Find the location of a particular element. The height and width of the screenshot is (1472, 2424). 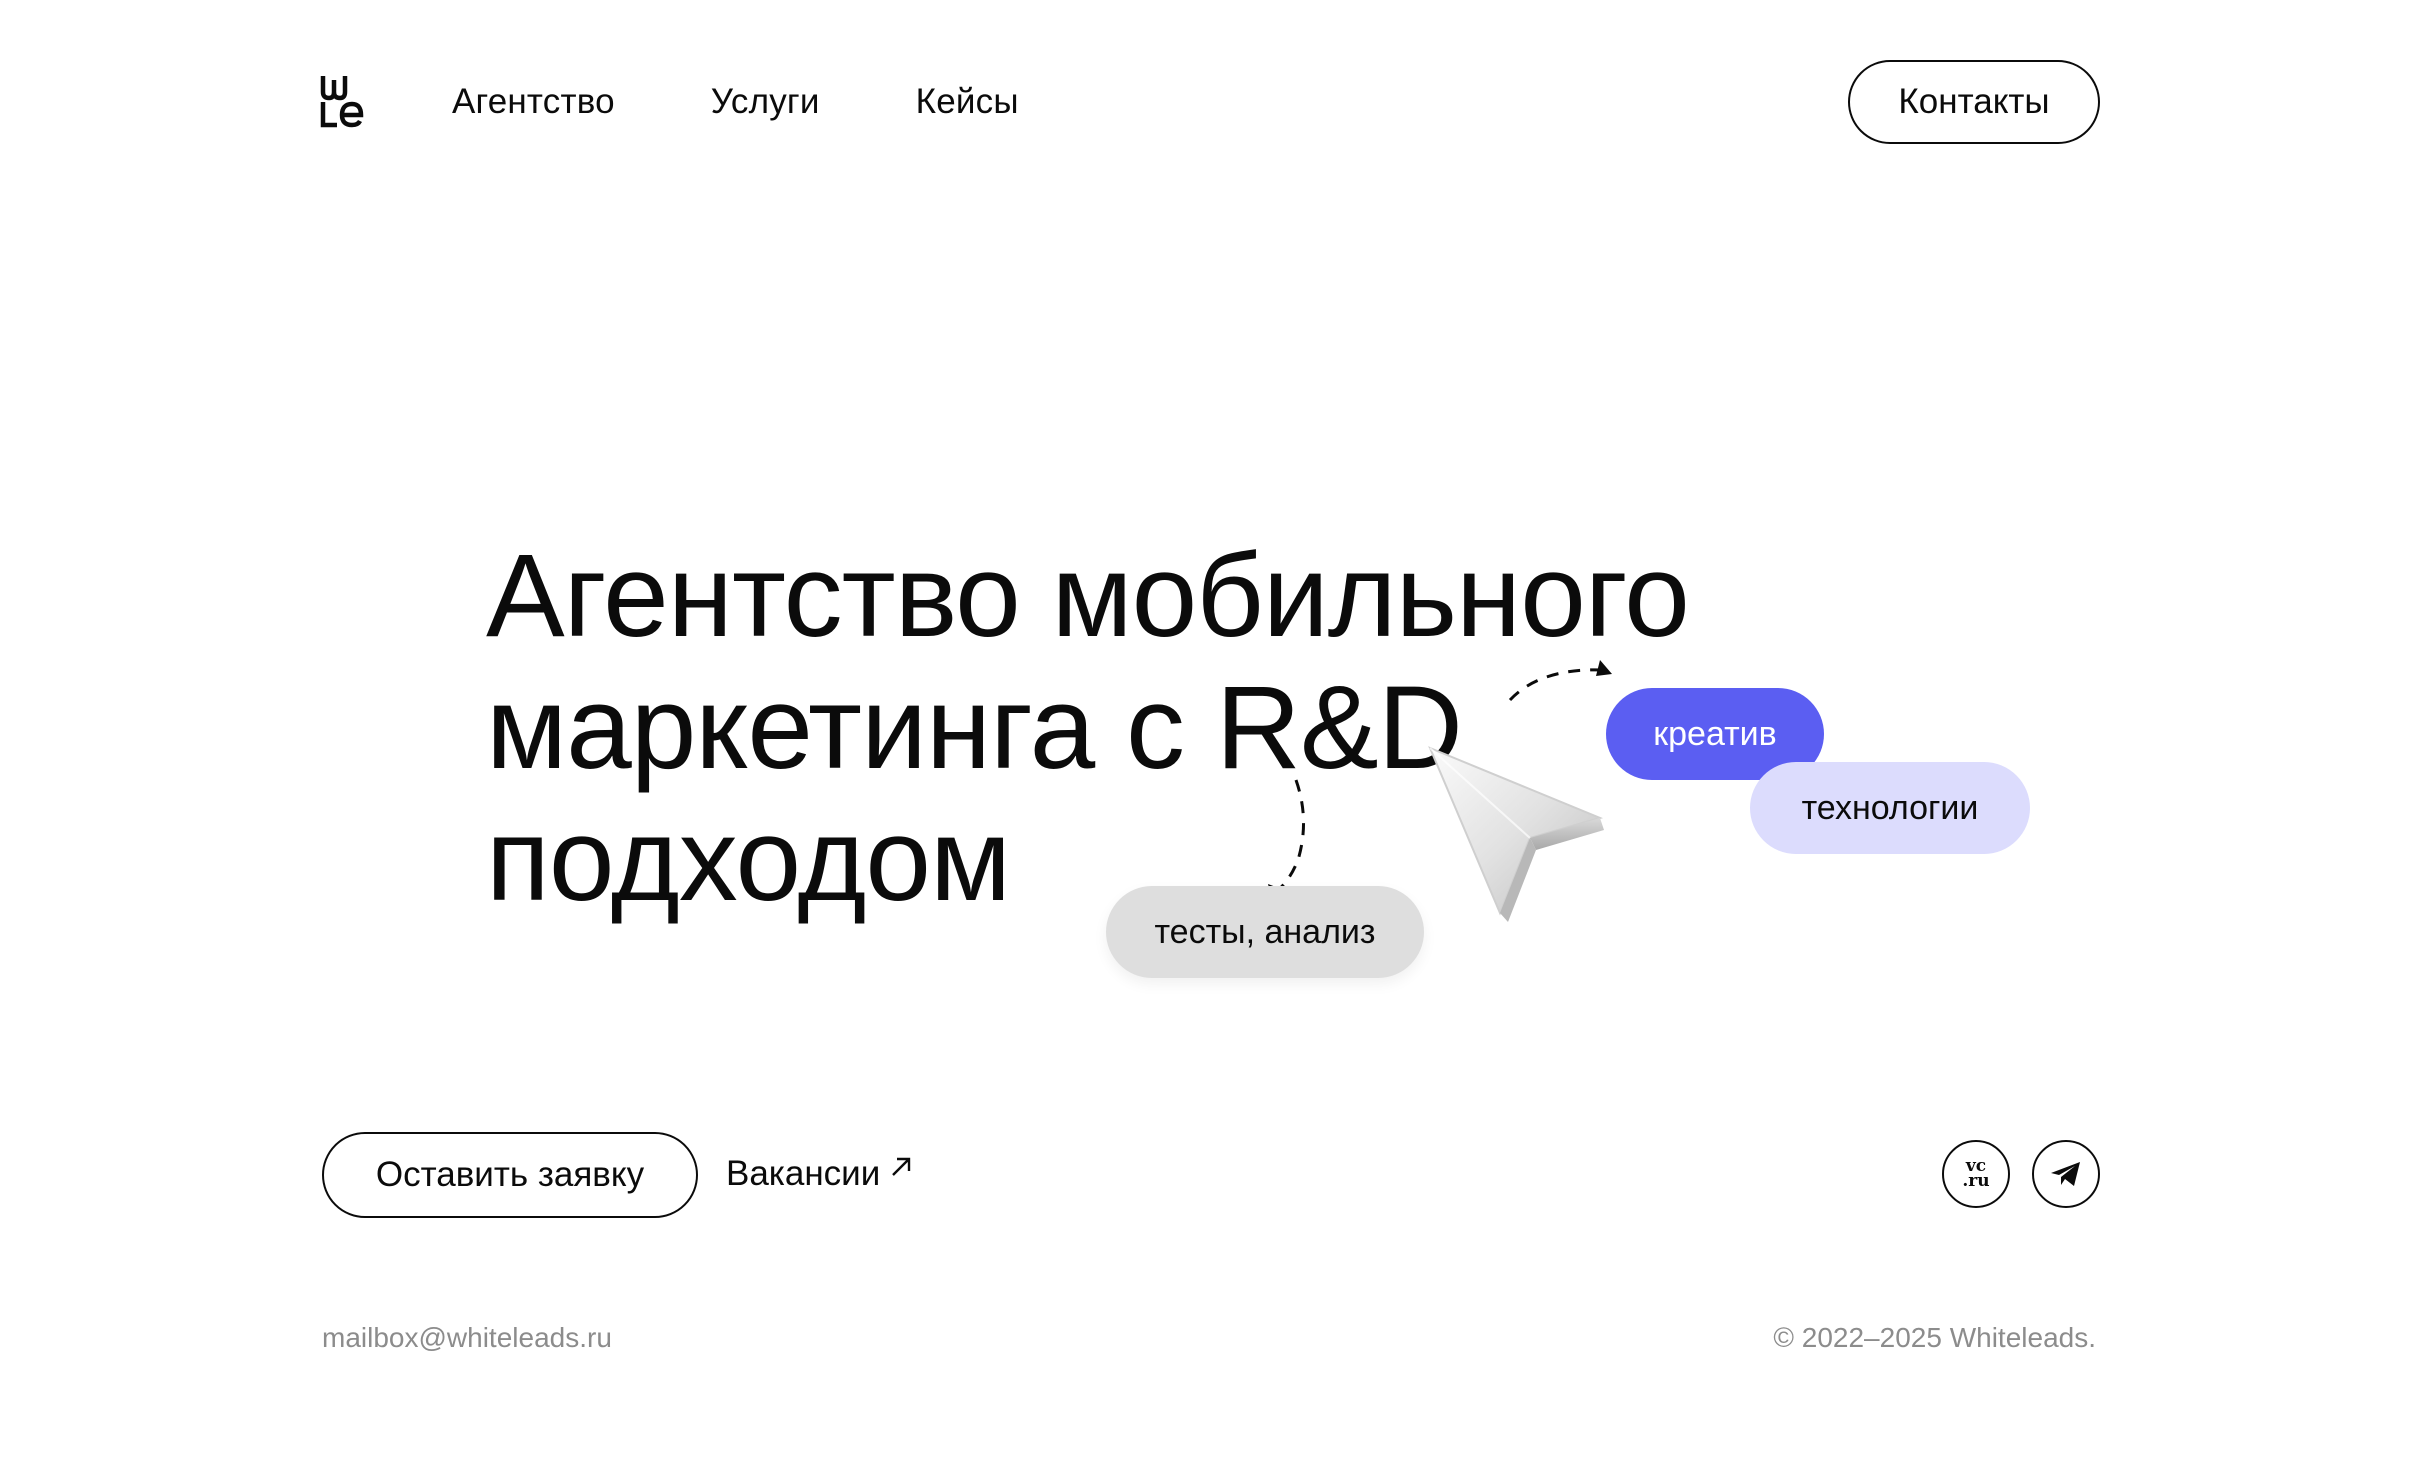

cursor-3d-icon is located at coordinates (1516, 834).